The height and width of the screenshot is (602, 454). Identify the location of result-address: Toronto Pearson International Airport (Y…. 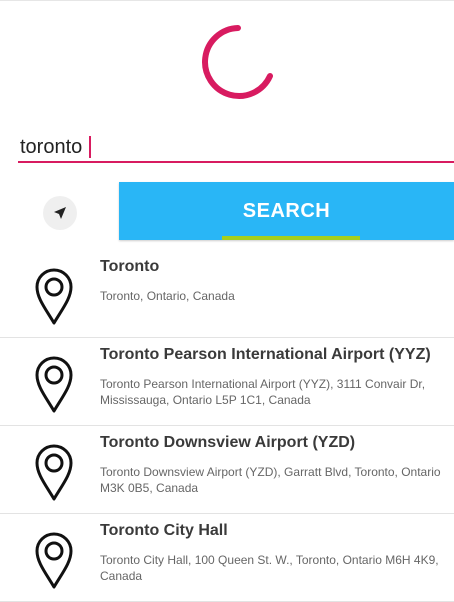
(263, 392).